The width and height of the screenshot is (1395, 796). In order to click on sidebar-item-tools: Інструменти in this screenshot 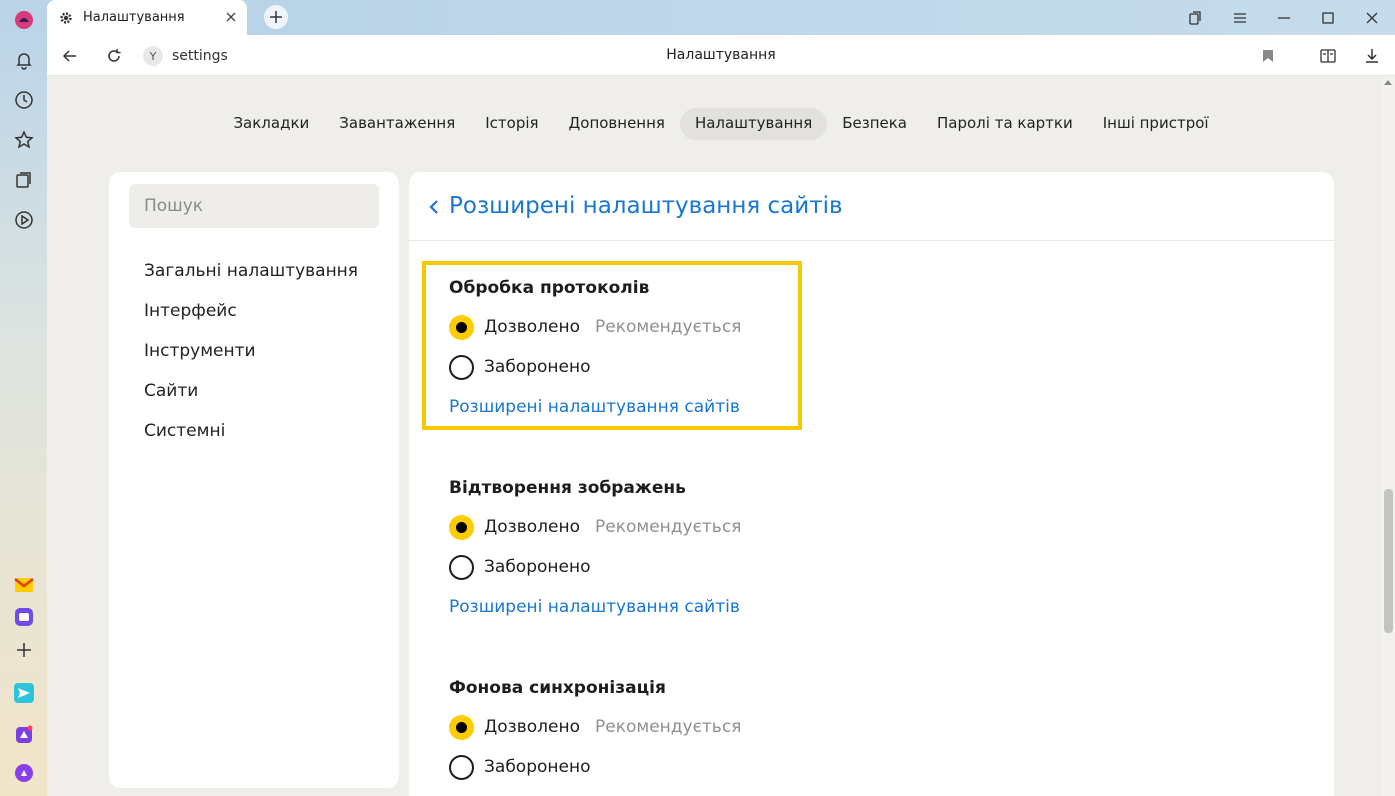, I will do `click(200, 351)`.